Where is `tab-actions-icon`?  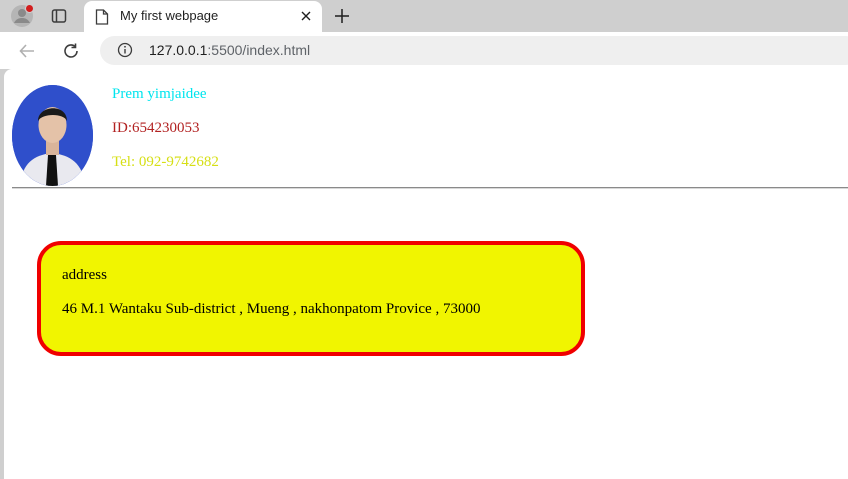
tab-actions-icon is located at coordinates (59, 16).